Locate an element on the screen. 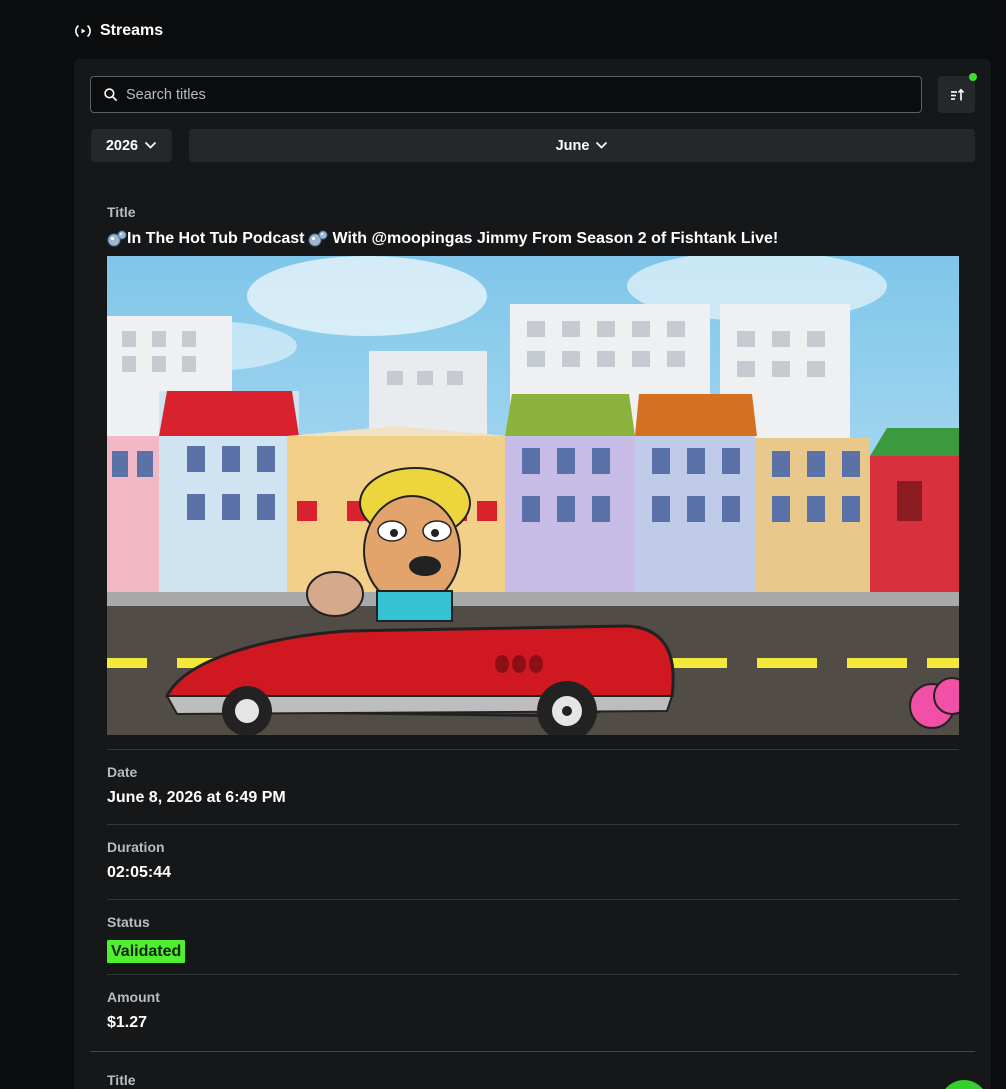 The width and height of the screenshot is (1006, 1089). duration-label: Duration is located at coordinates (136, 847).